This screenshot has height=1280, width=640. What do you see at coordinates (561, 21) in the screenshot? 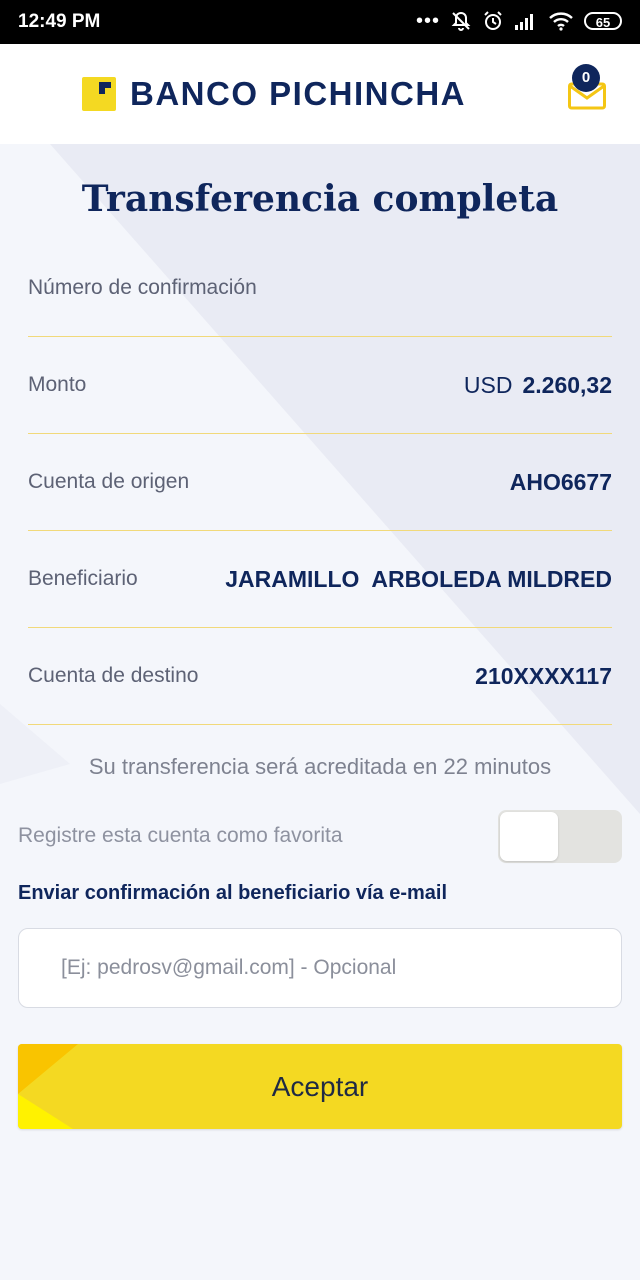
I see `wifi-icon` at bounding box center [561, 21].